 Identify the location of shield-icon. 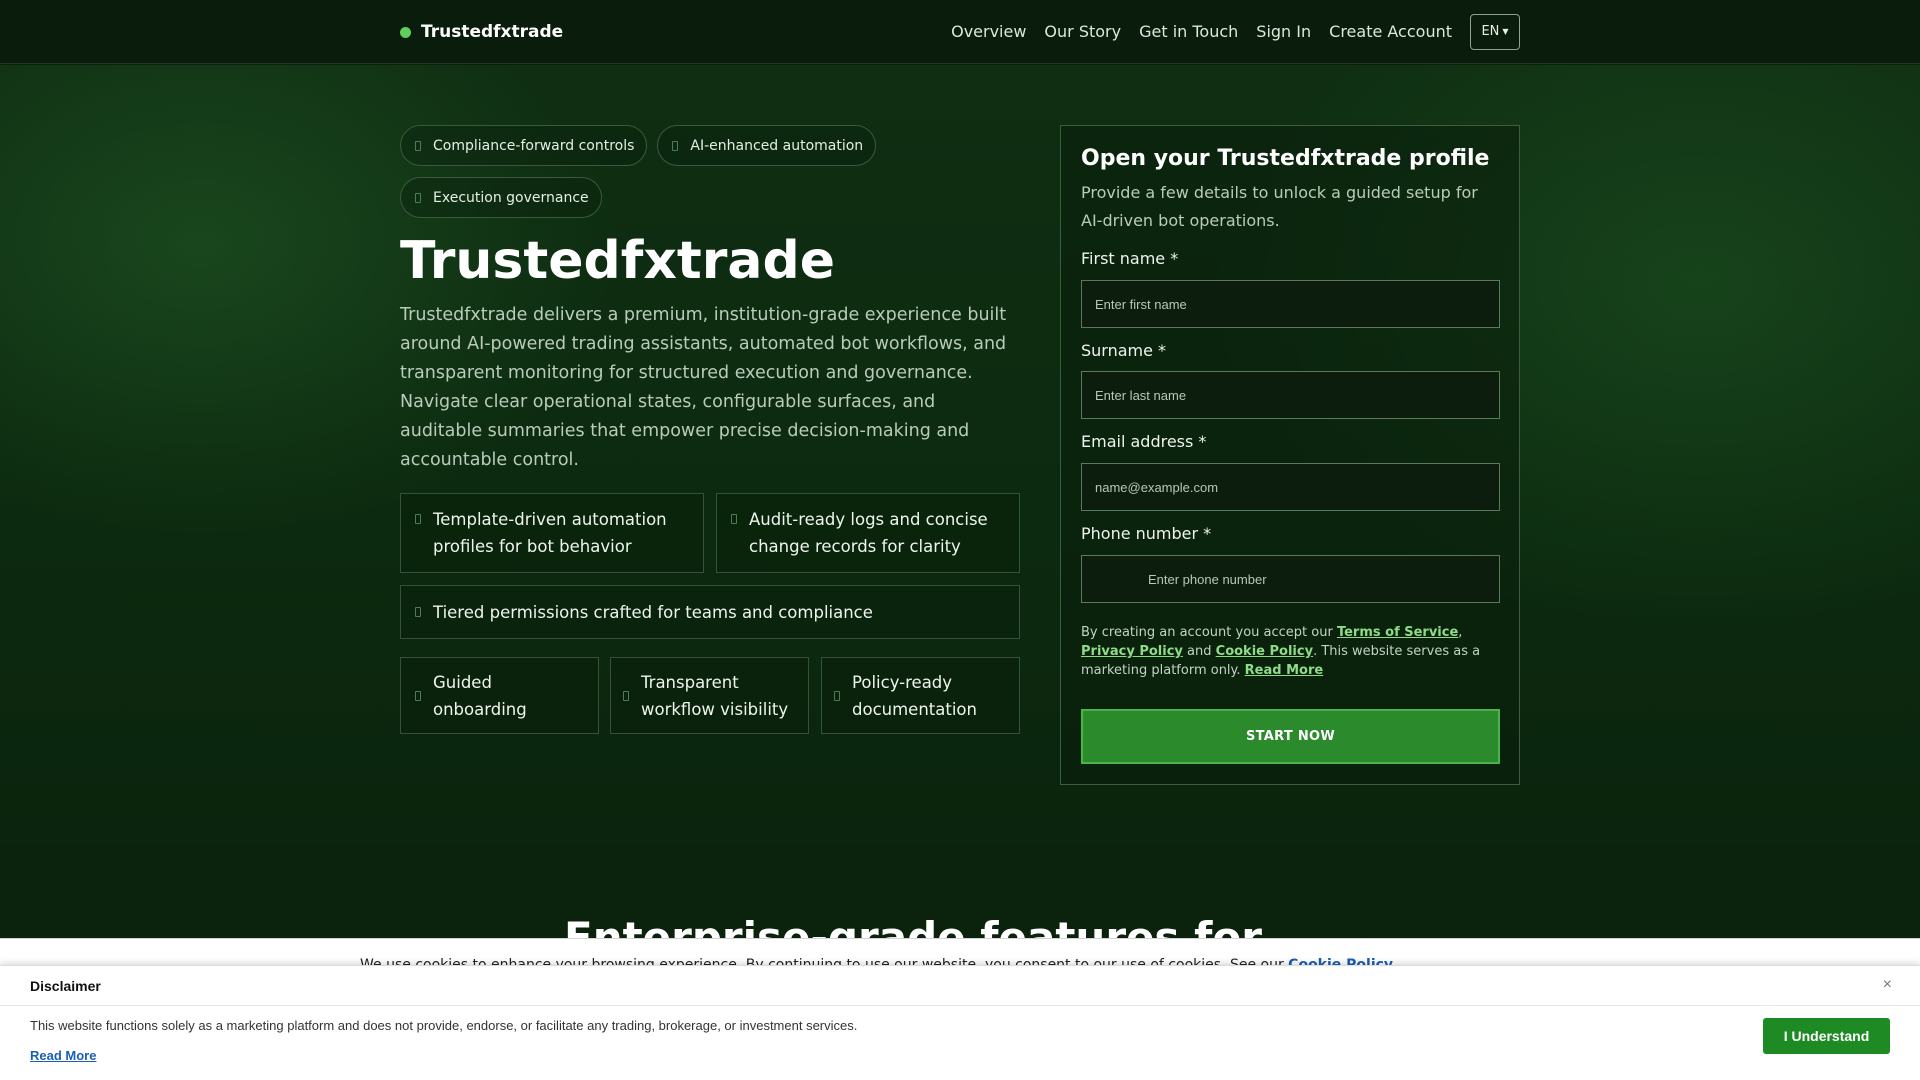
(418, 145).